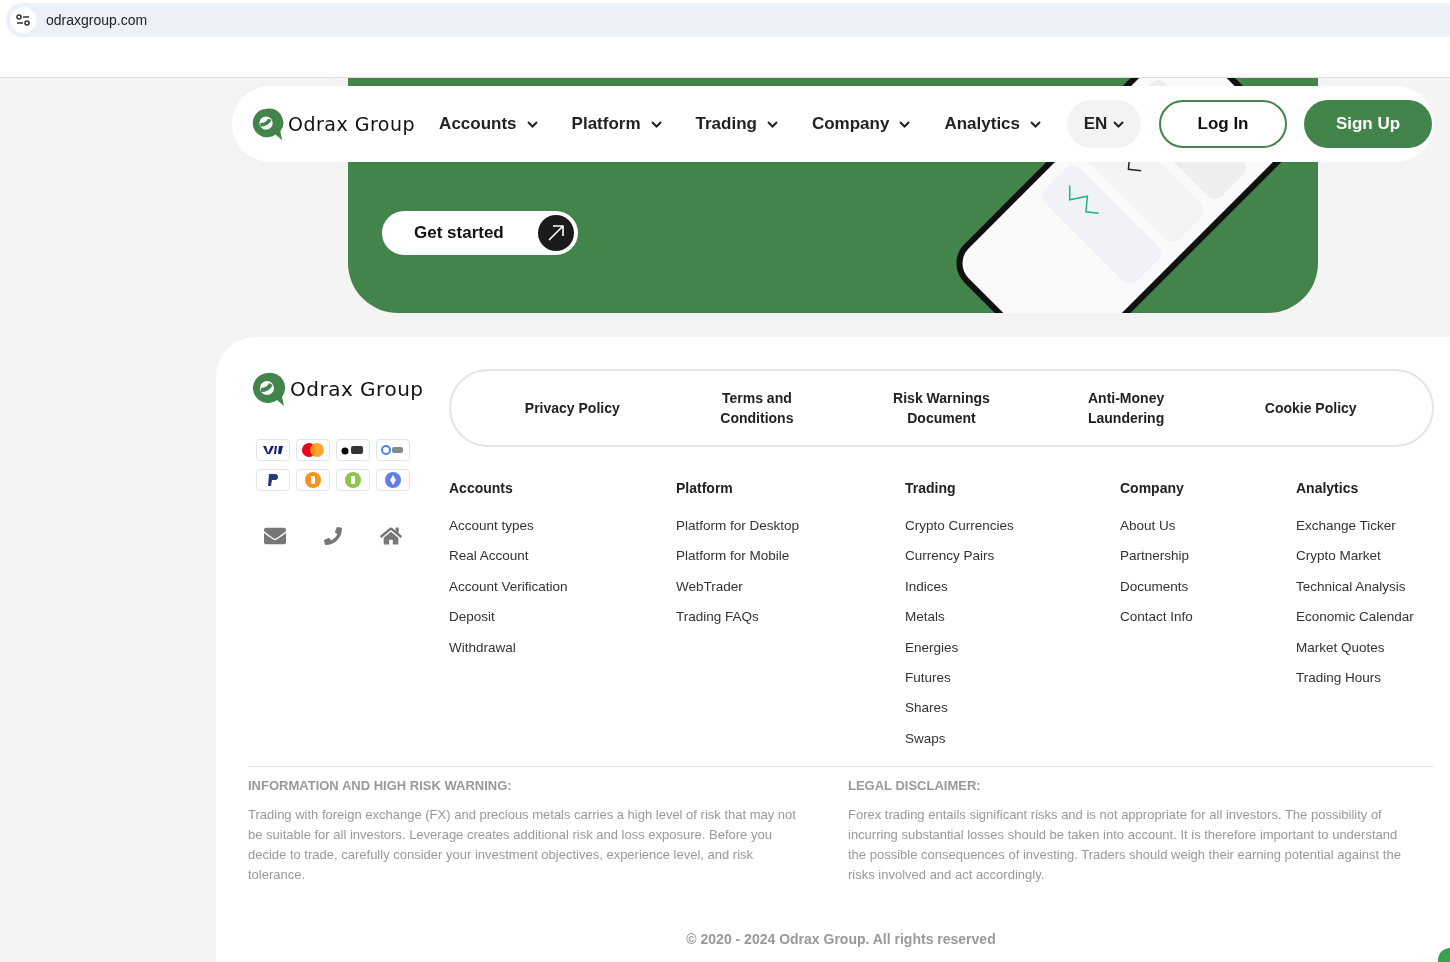 The width and height of the screenshot is (1450, 962). What do you see at coordinates (562, 647) in the screenshot?
I see `footer-link: Withdrawal` at bounding box center [562, 647].